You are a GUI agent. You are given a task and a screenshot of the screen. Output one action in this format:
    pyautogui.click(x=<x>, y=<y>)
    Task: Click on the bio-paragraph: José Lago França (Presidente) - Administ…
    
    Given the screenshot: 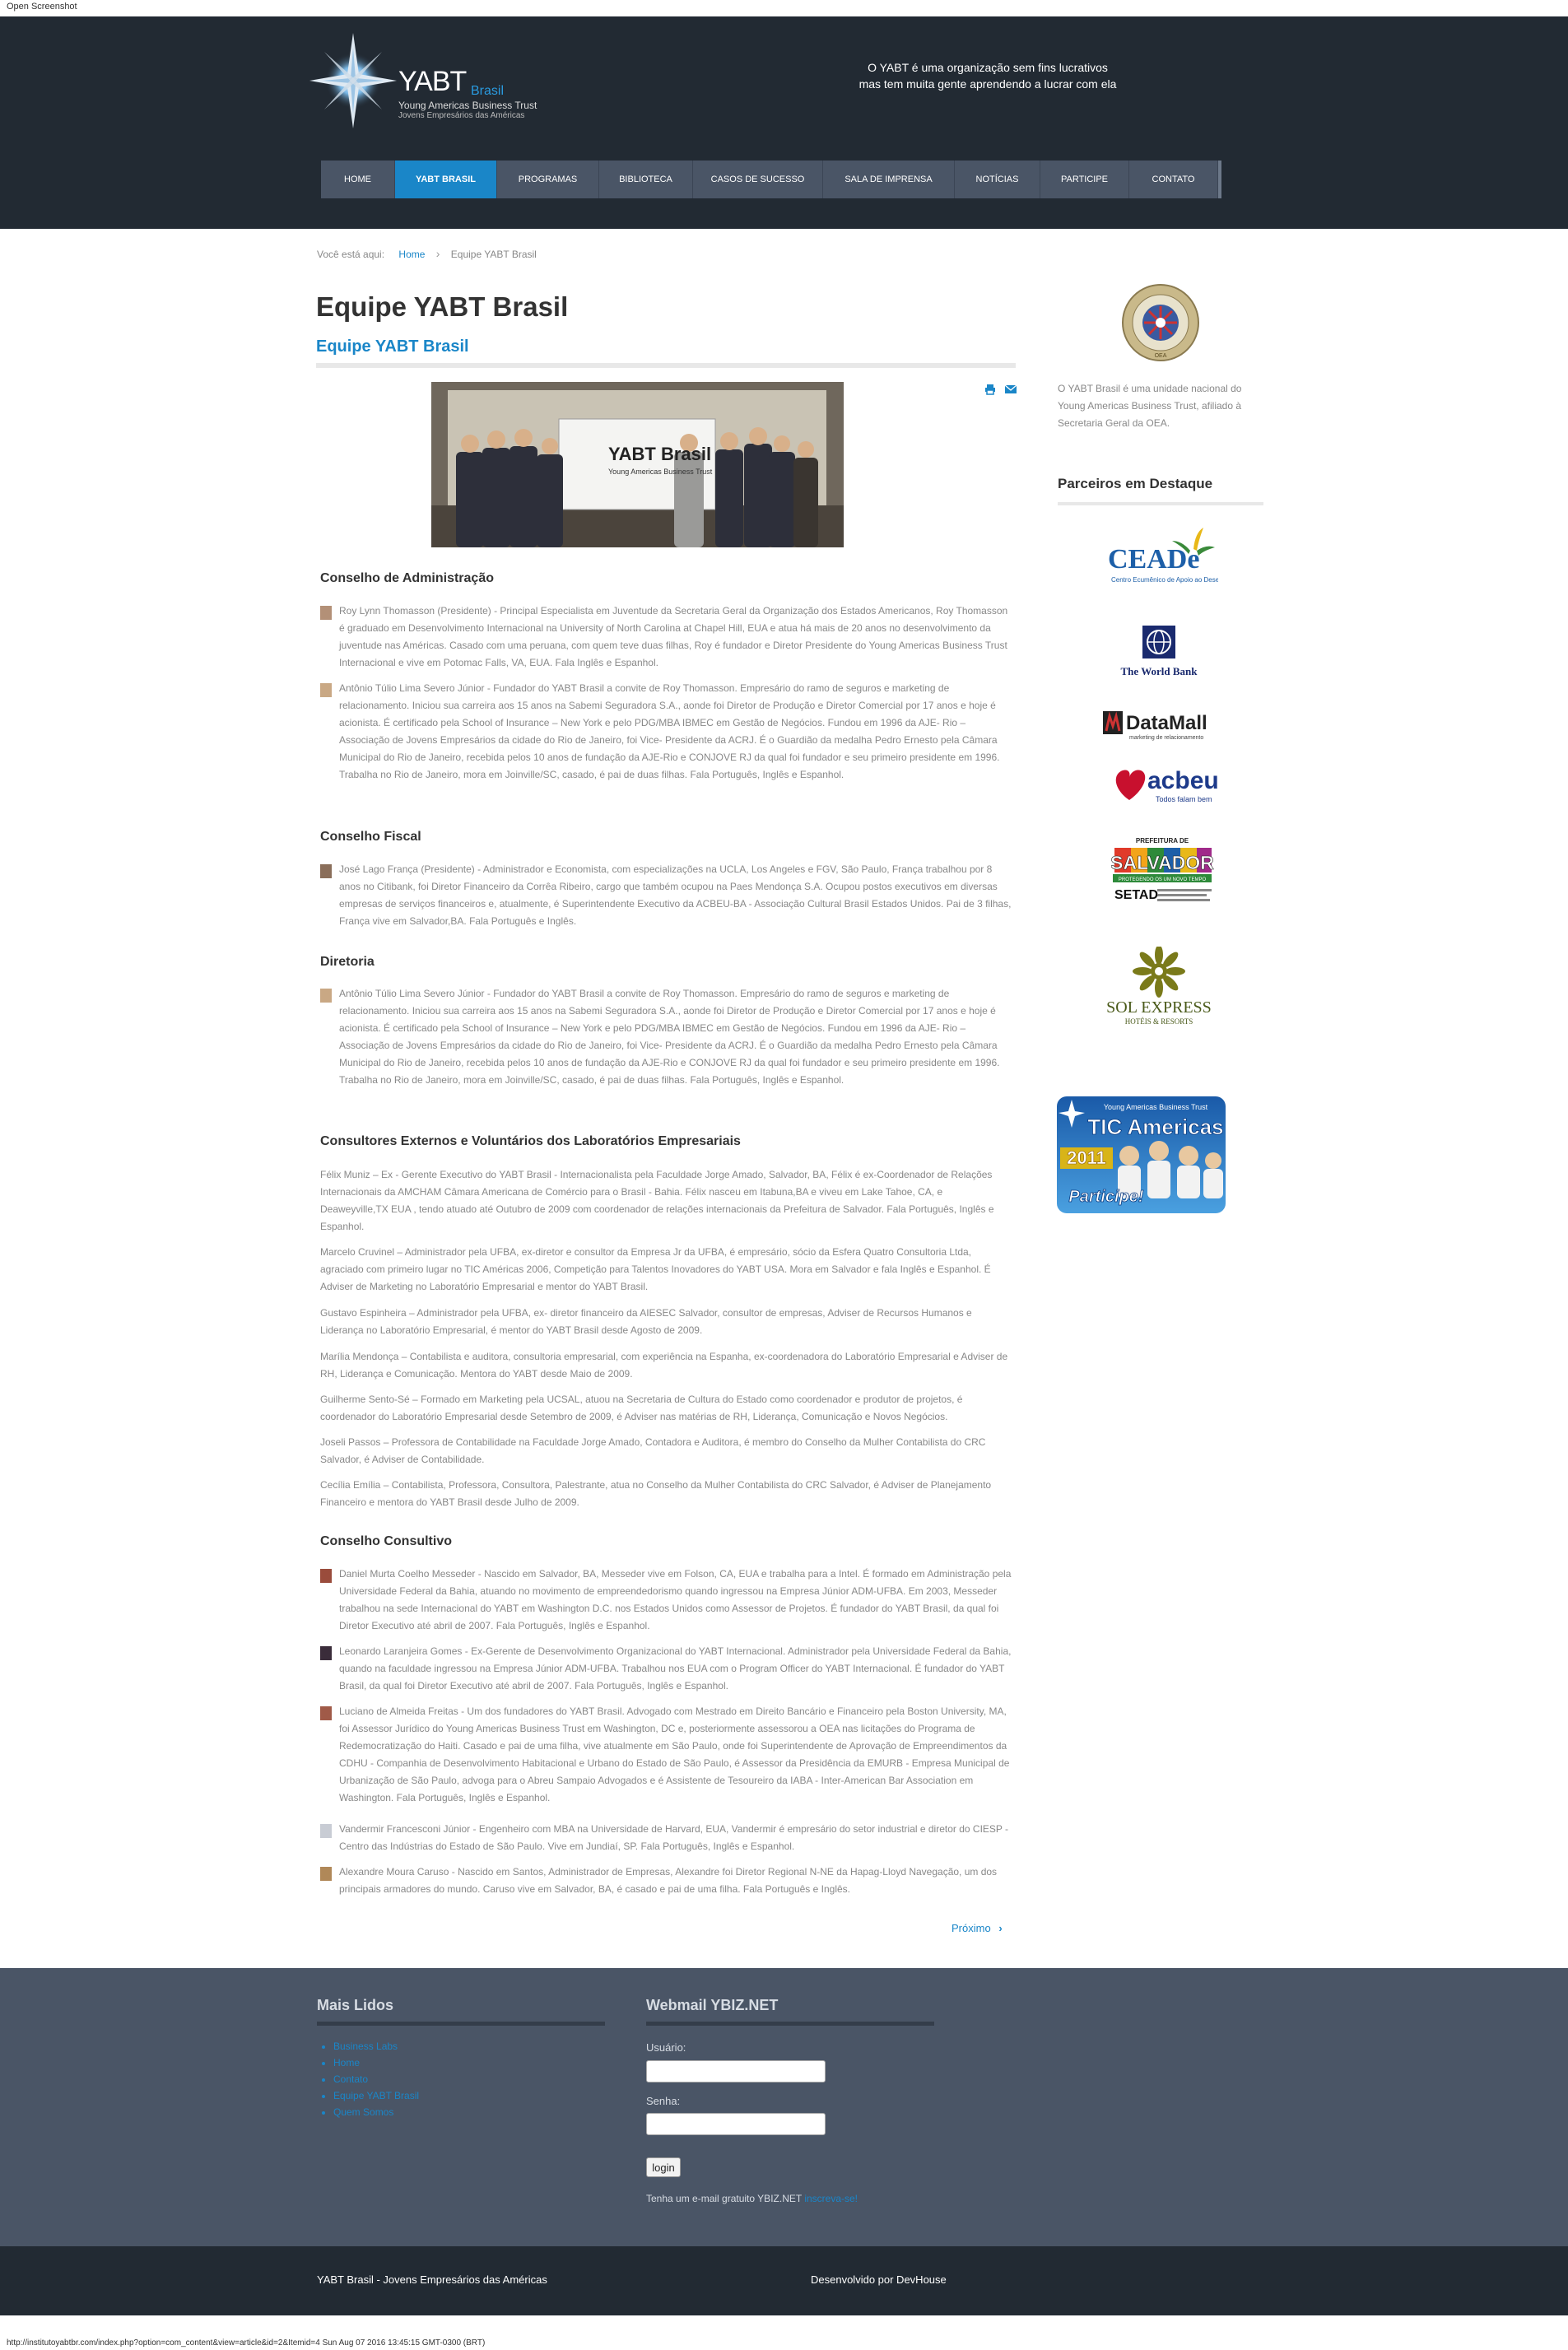 What is the action you would take?
    pyautogui.click(x=675, y=895)
    